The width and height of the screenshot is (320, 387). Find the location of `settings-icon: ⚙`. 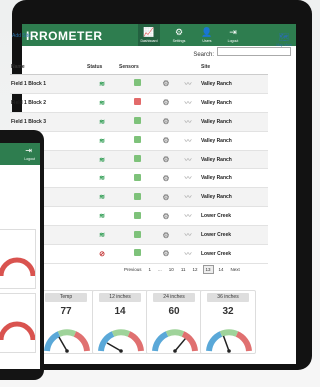

settings-icon: ⚙ is located at coordinates (179, 32).